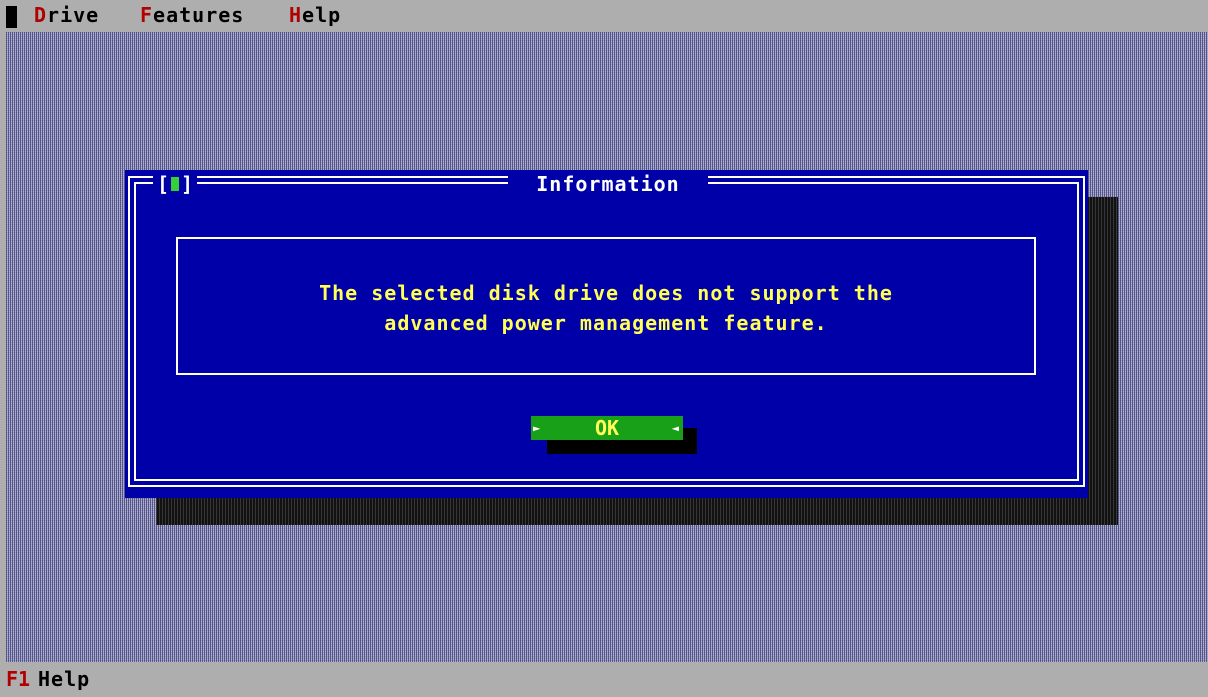 This screenshot has width=1208, height=697. What do you see at coordinates (64, 679) in the screenshot?
I see `status-help-label: Help` at bounding box center [64, 679].